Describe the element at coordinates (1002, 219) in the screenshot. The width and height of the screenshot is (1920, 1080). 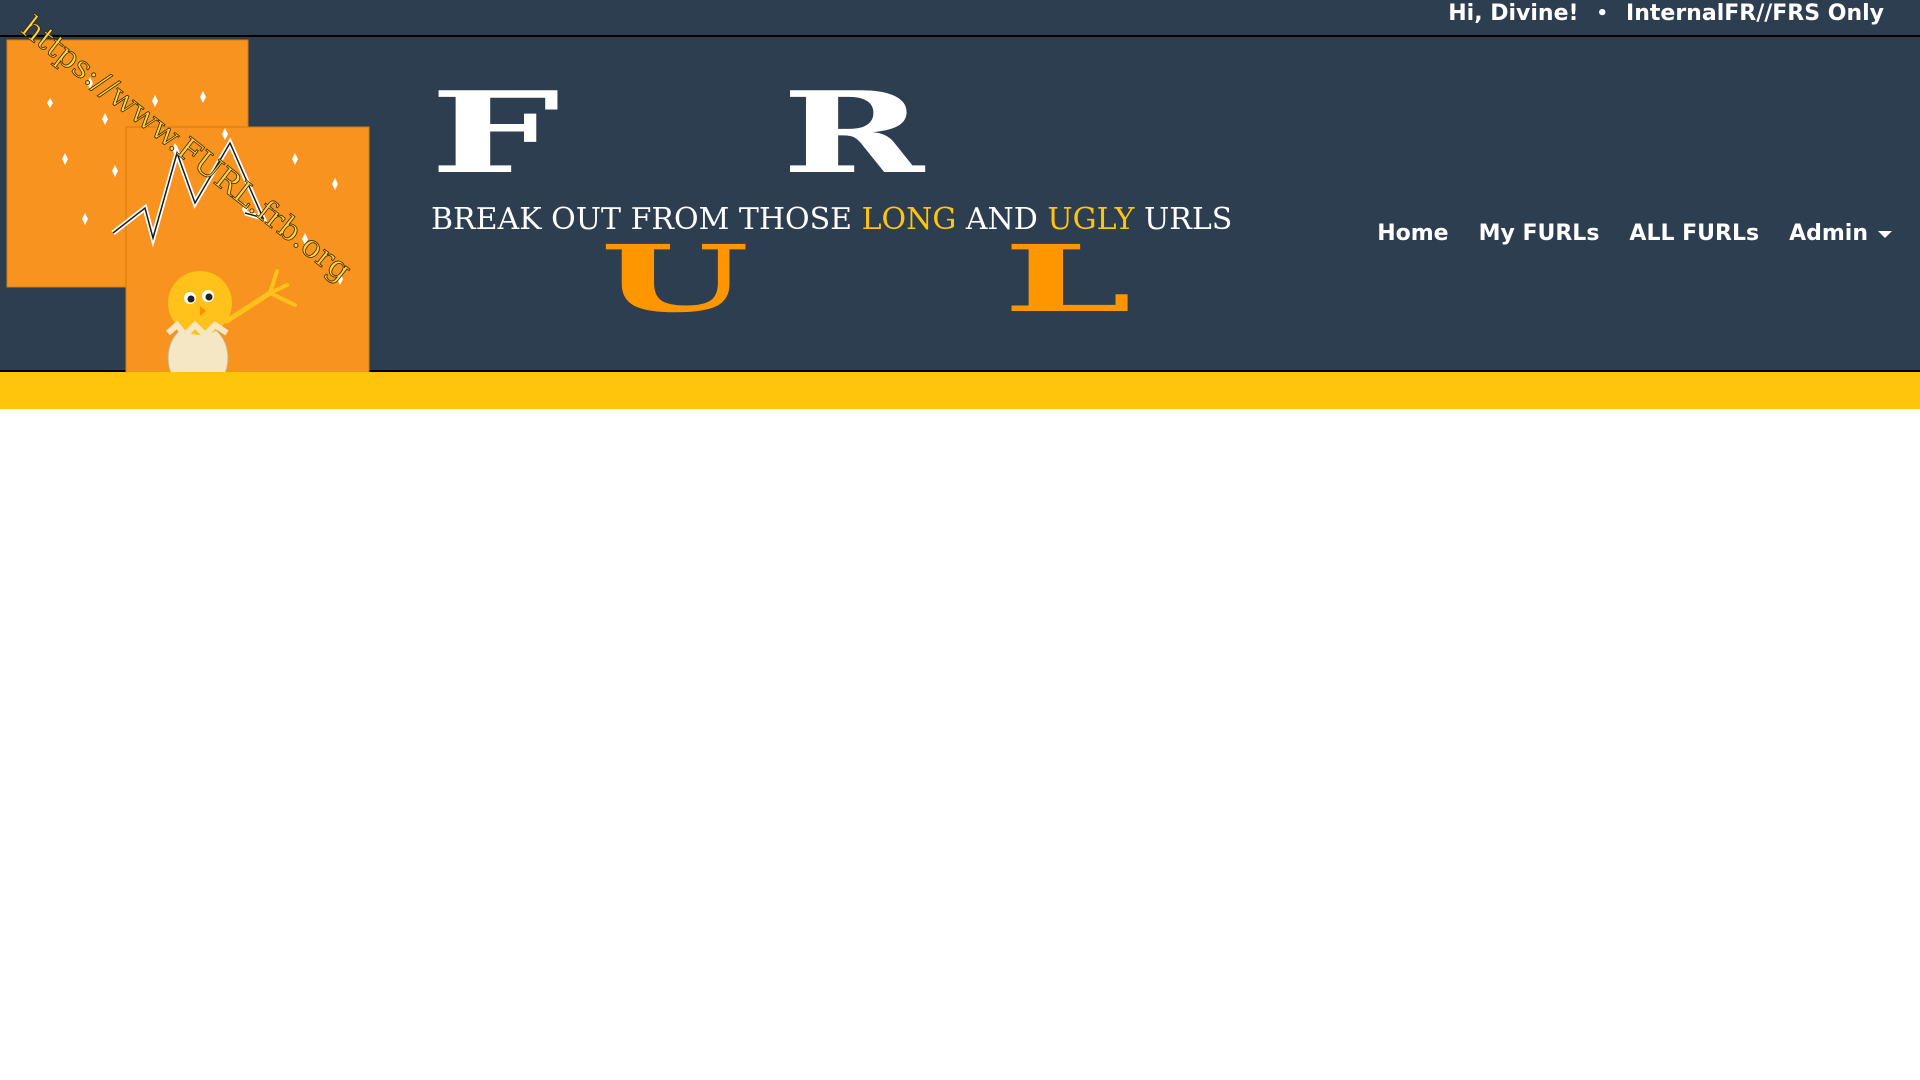
I see `tagline-part: AND` at that location.